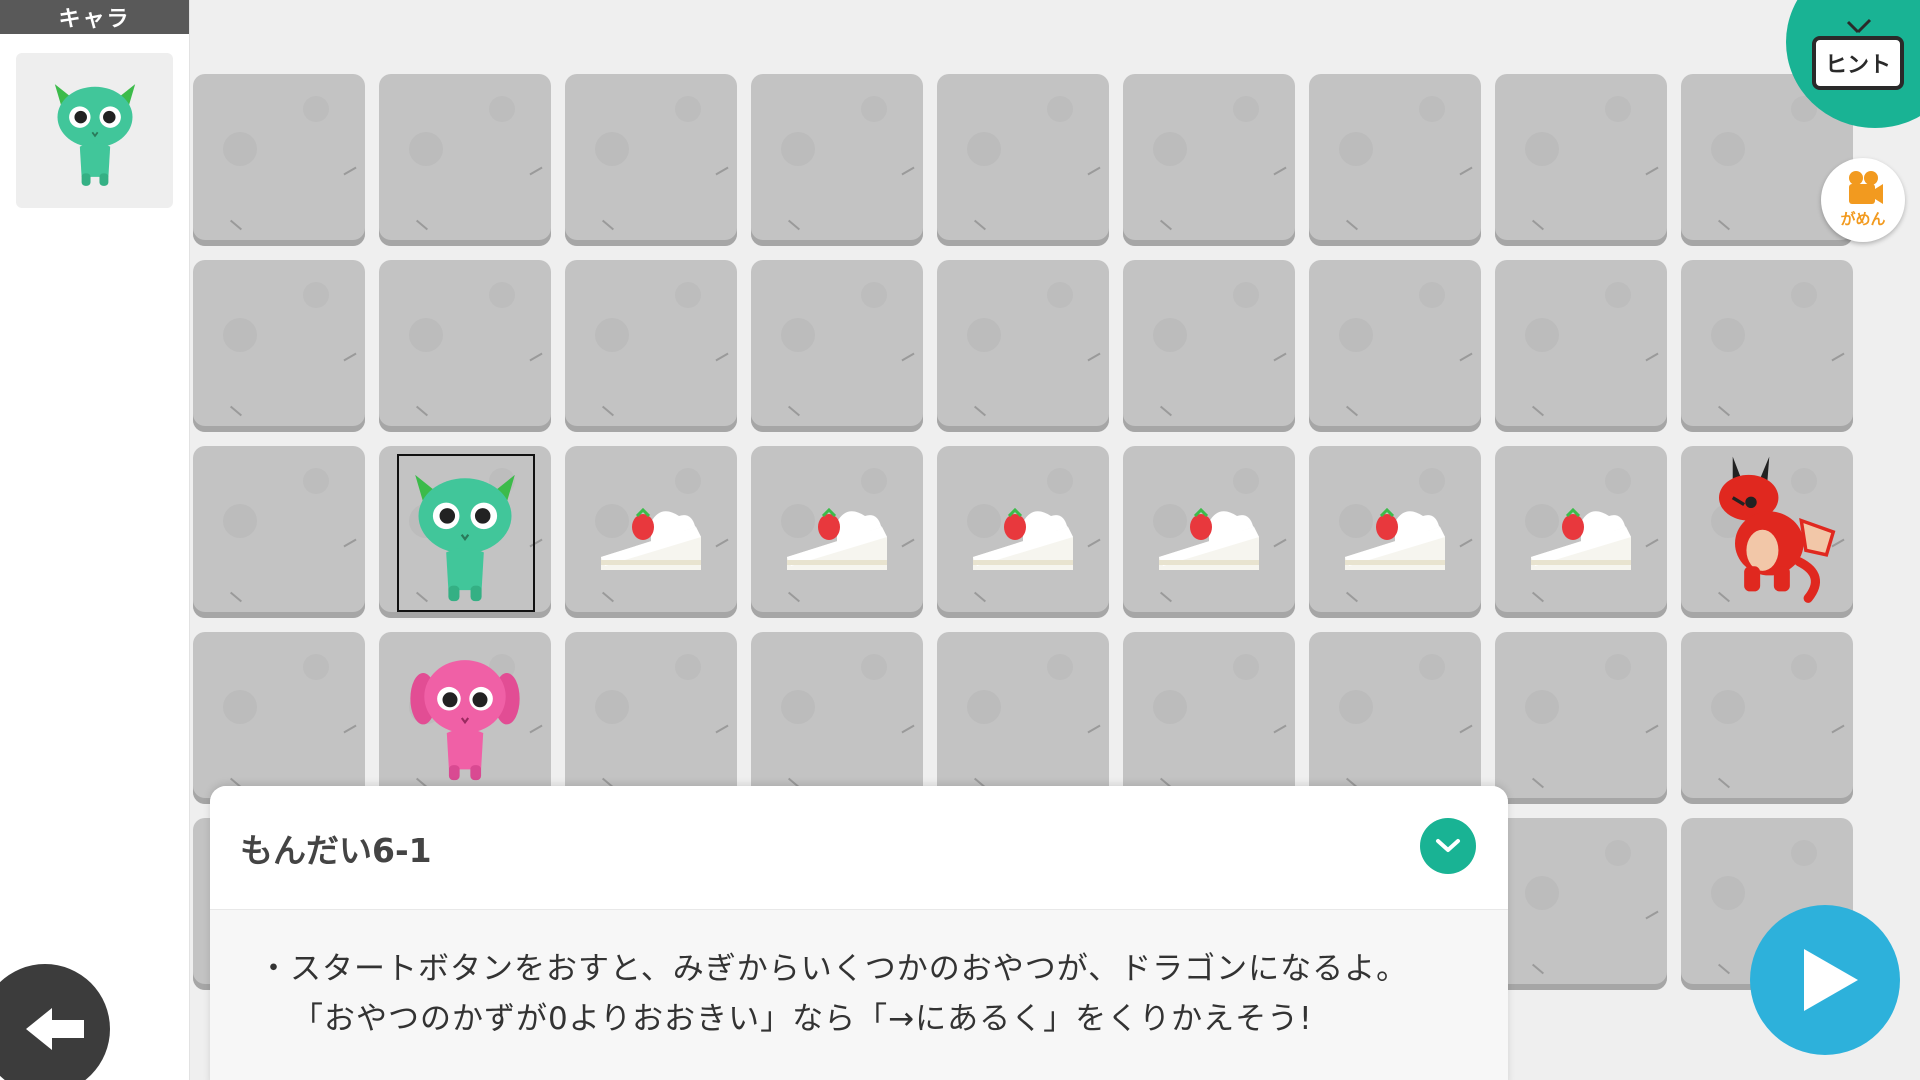 This screenshot has height=1080, width=1920. Describe the element at coordinates (1825, 980) in the screenshot. I see `play-button` at that location.